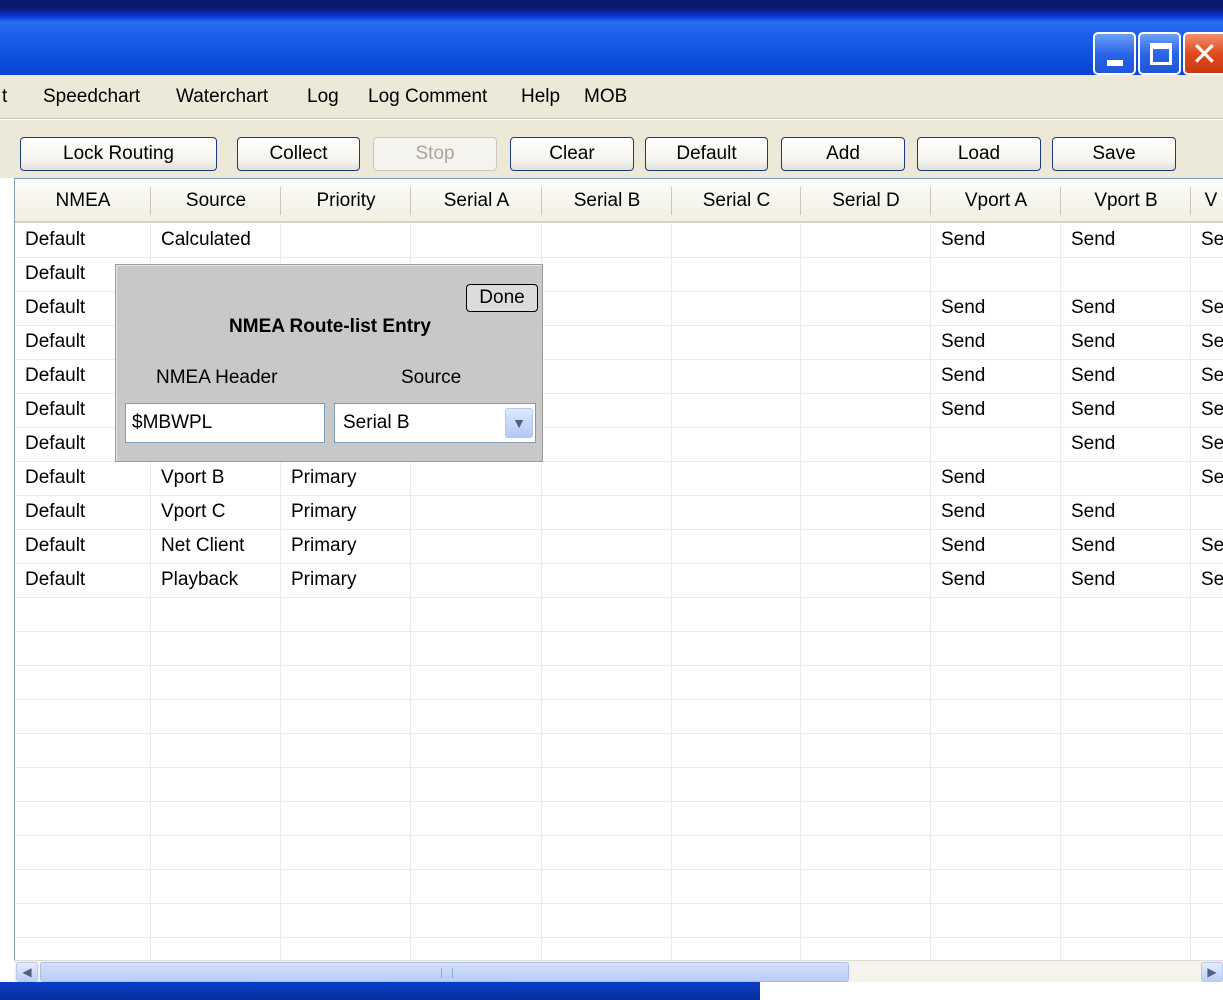 The image size is (1223, 1000). Describe the element at coordinates (843, 154) in the screenshot. I see `add-button: Add` at that location.